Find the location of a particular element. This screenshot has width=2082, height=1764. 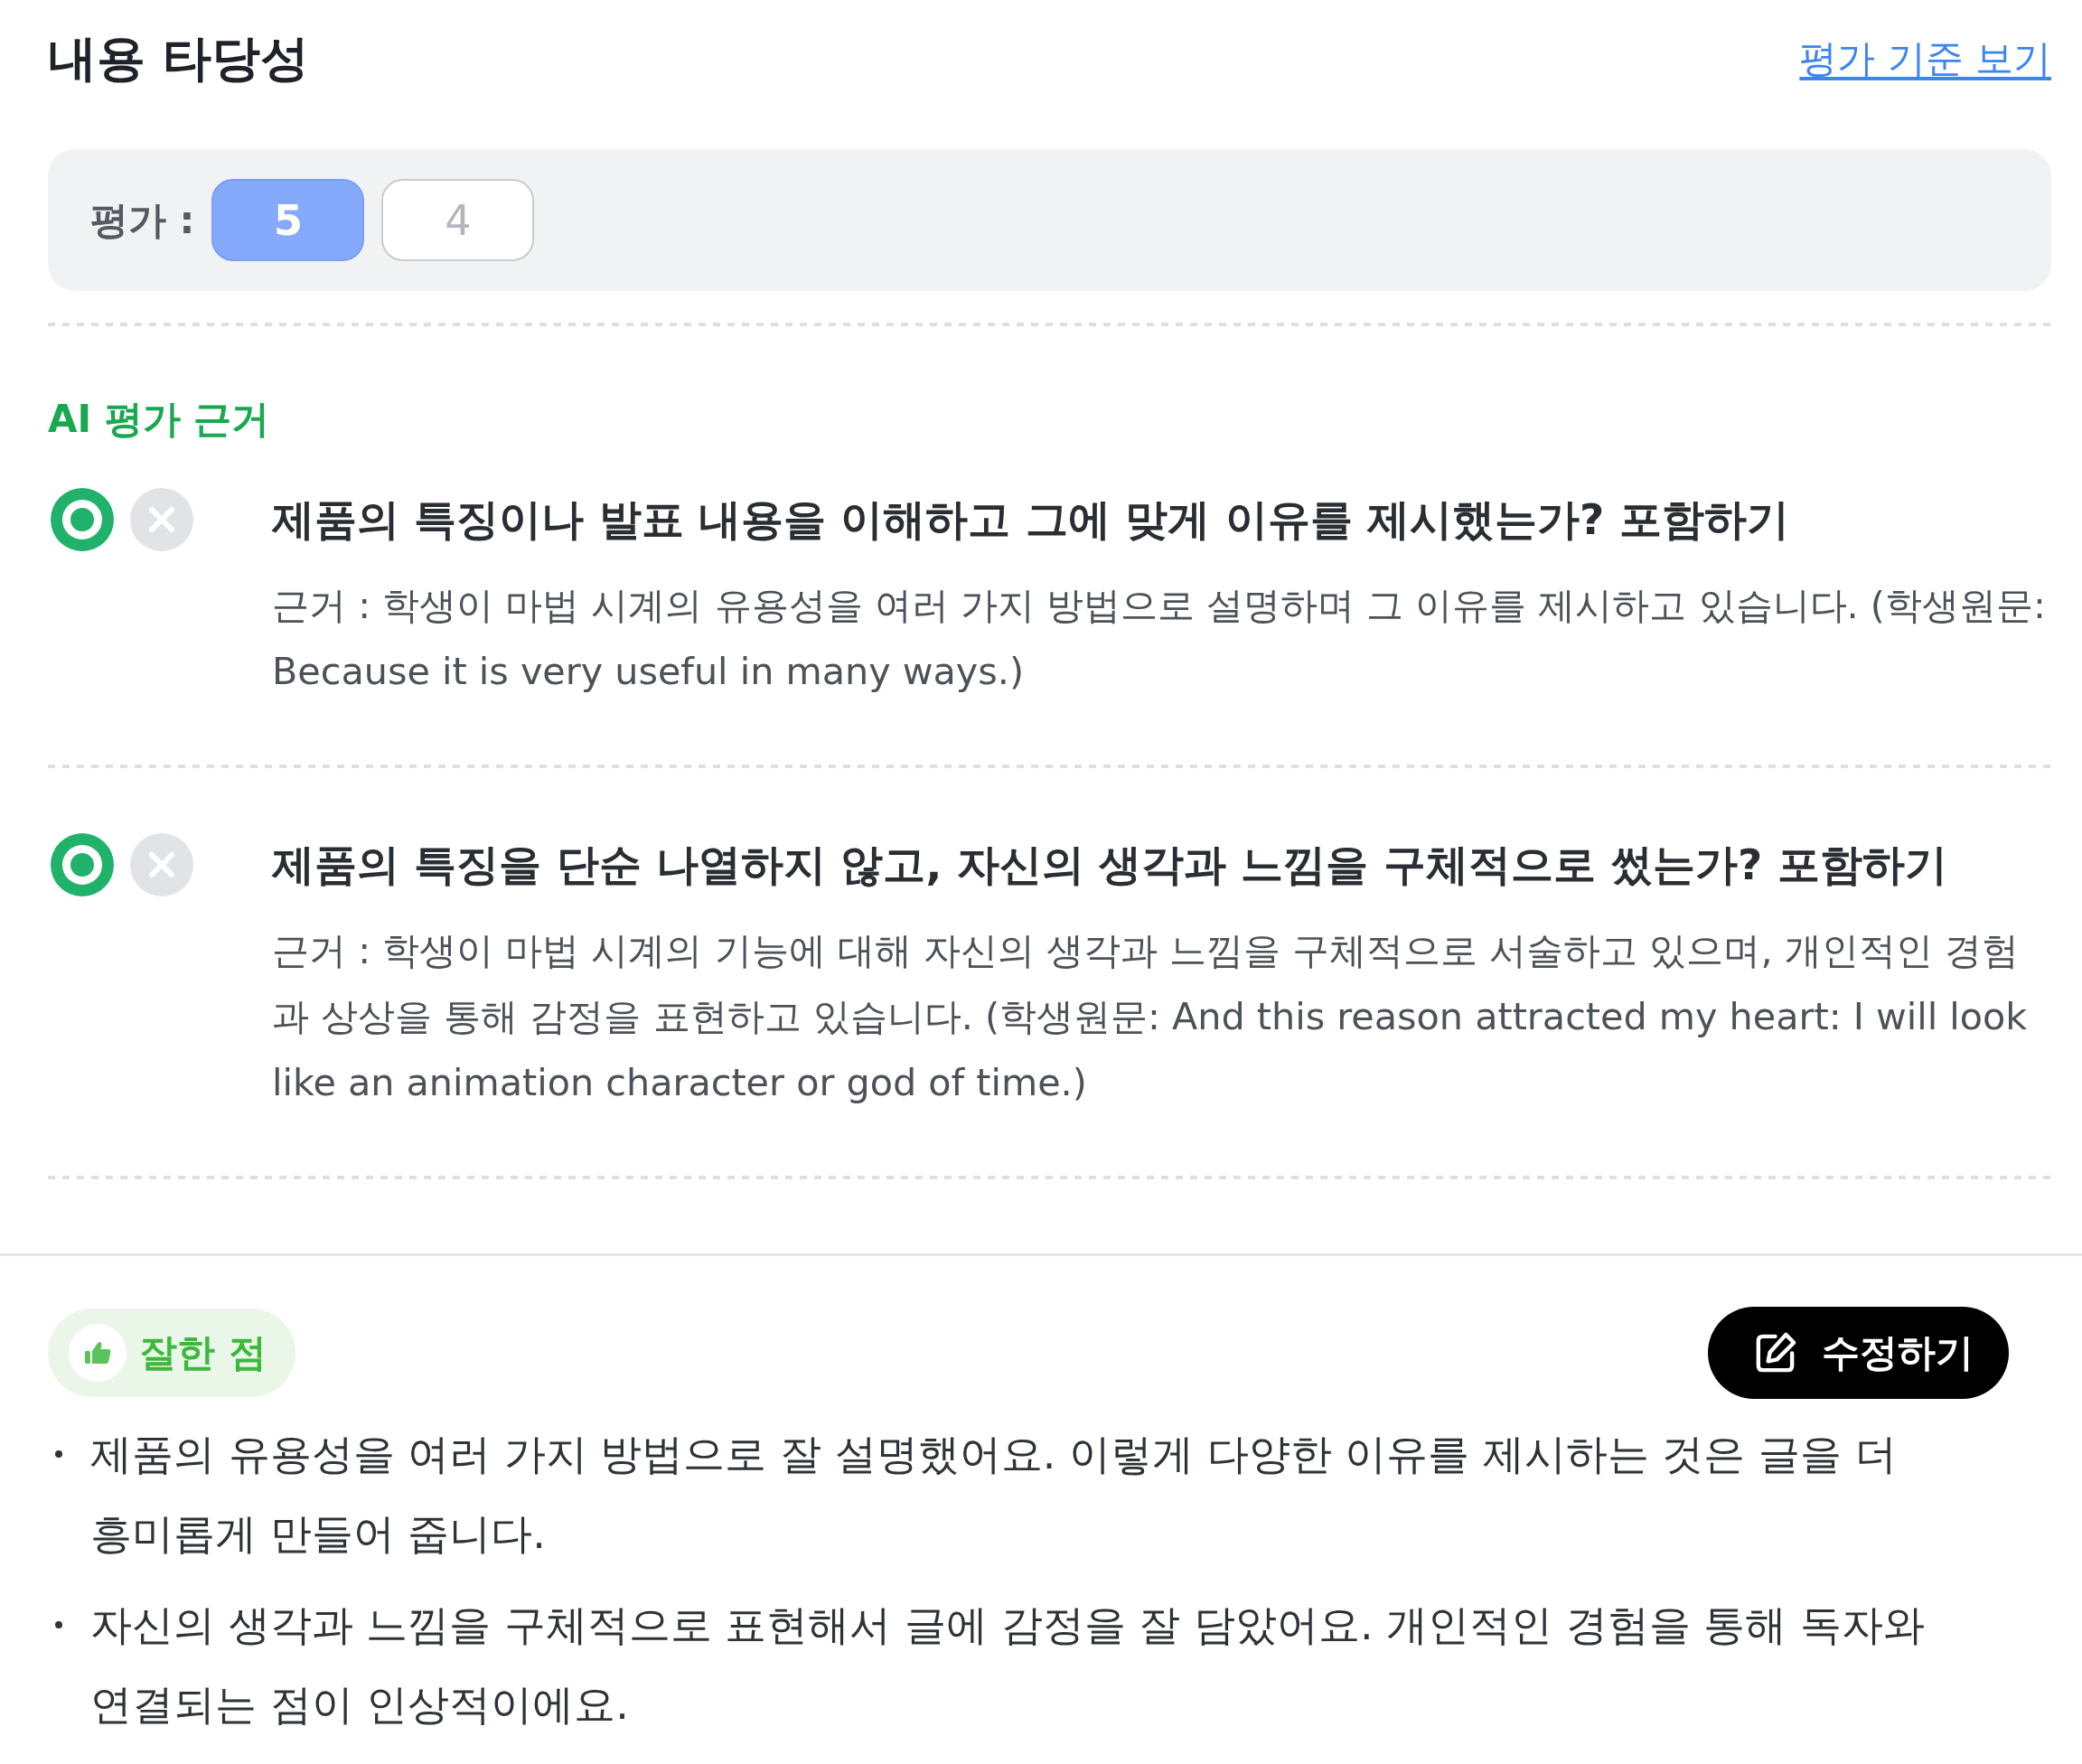

edit-button: 수정하기 is located at coordinates (1859, 1353).